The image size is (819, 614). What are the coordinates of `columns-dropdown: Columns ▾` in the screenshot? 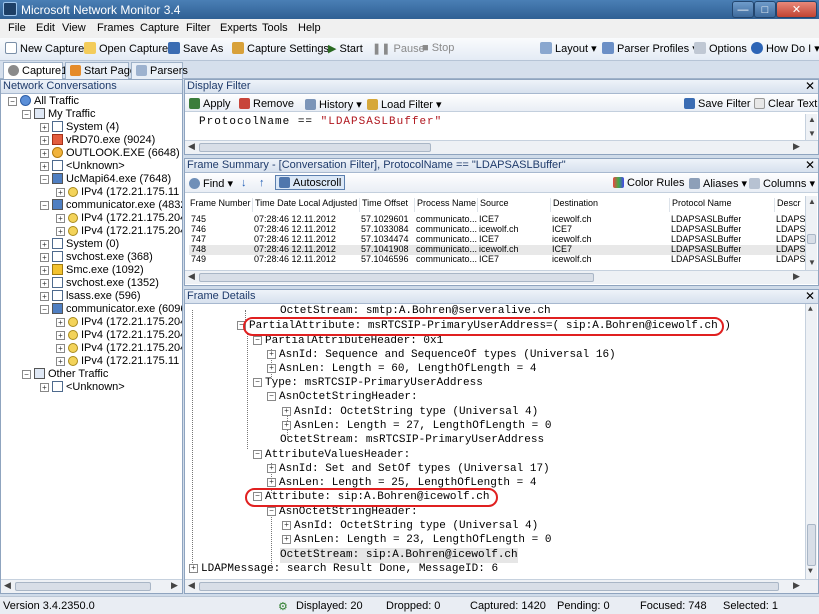 It's located at (782, 183).